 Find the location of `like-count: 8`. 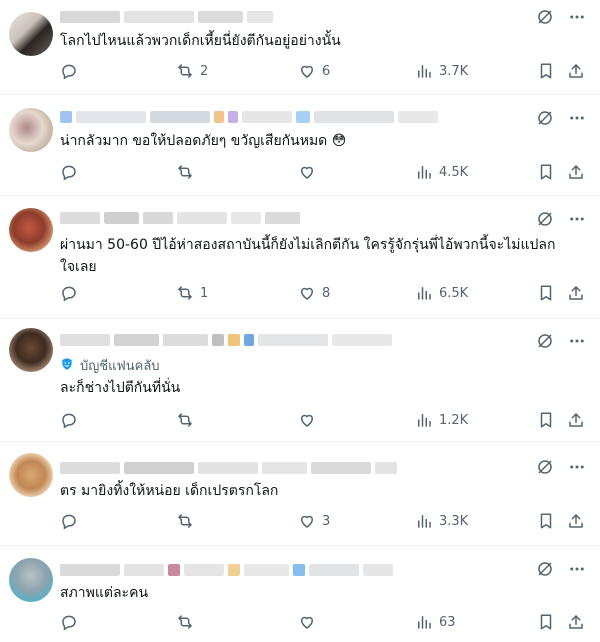

like-count: 8 is located at coordinates (326, 293).